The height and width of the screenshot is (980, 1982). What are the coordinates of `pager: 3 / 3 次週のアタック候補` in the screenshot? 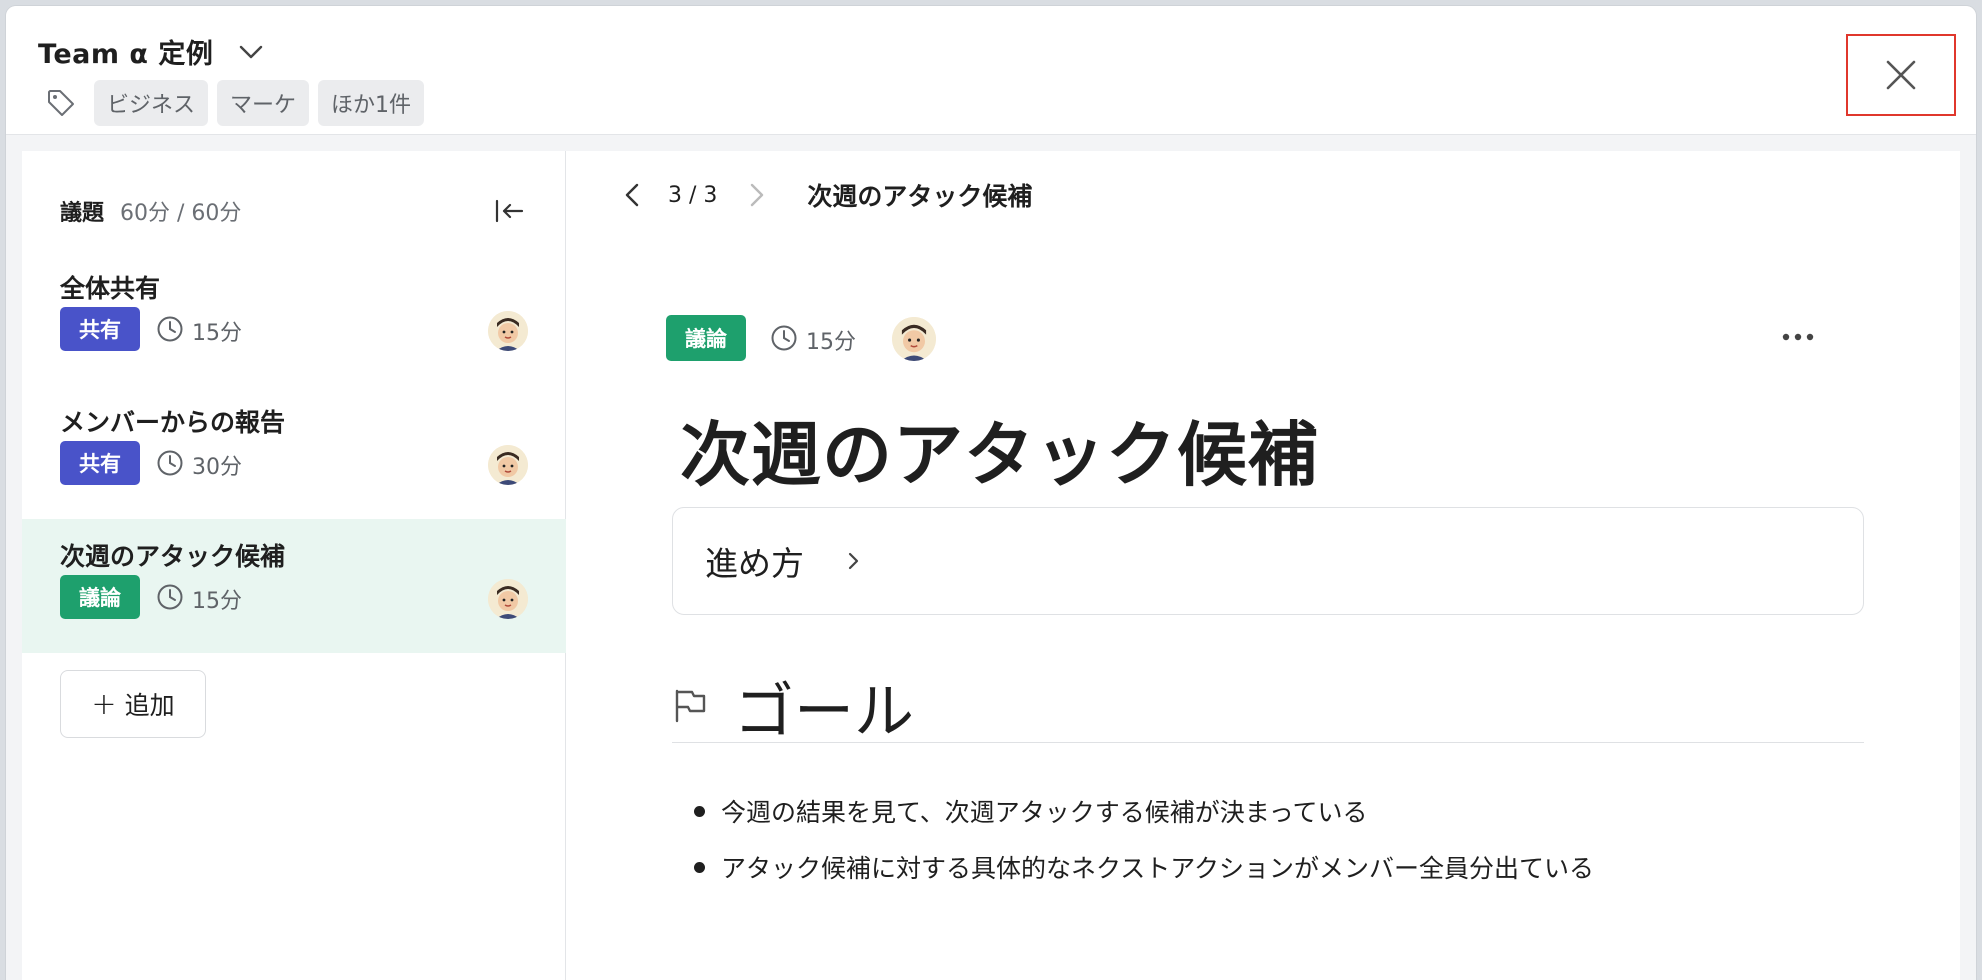 It's located at (824, 195).